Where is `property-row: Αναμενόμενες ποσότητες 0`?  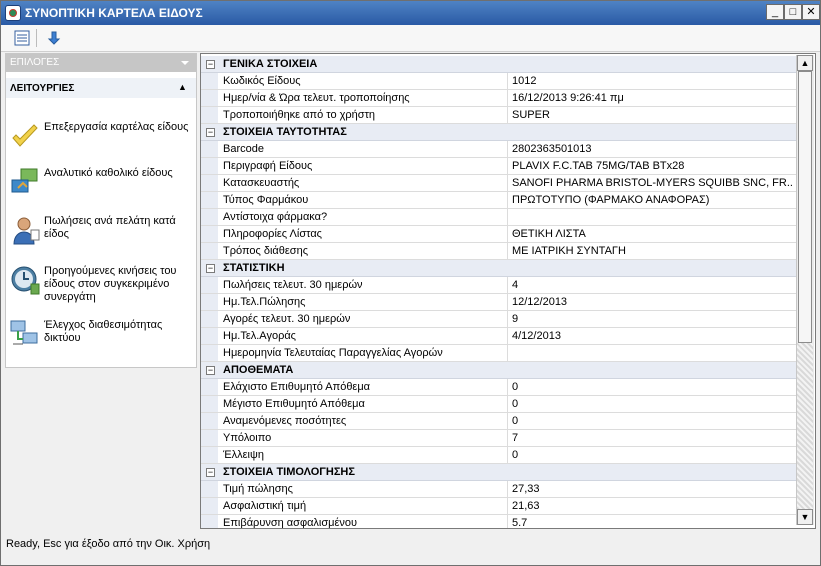 property-row: Αναμενόμενες ποσότητες 0 is located at coordinates (498, 421).